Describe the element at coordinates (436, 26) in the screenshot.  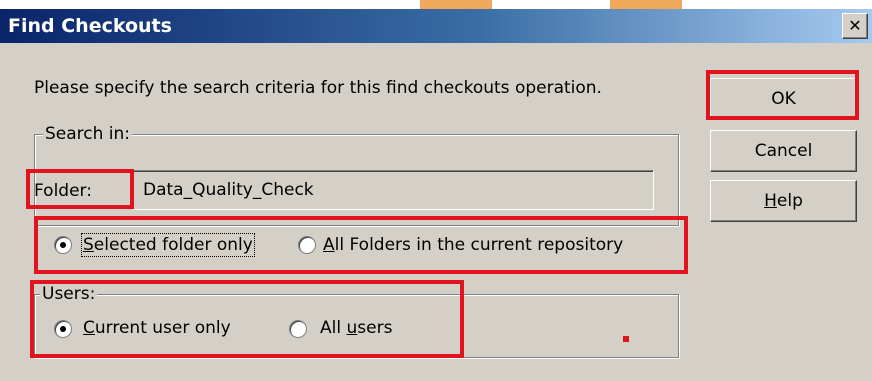
I see `titlebar: Find Checkouts ✕` at that location.